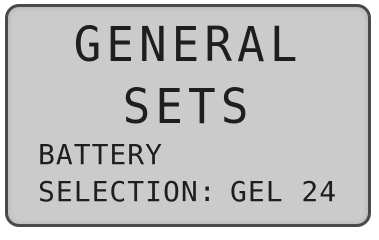 This screenshot has width=379, height=240. What do you see at coordinates (188, 44) in the screenshot?
I see `menu-title-line1: GENERAL` at bounding box center [188, 44].